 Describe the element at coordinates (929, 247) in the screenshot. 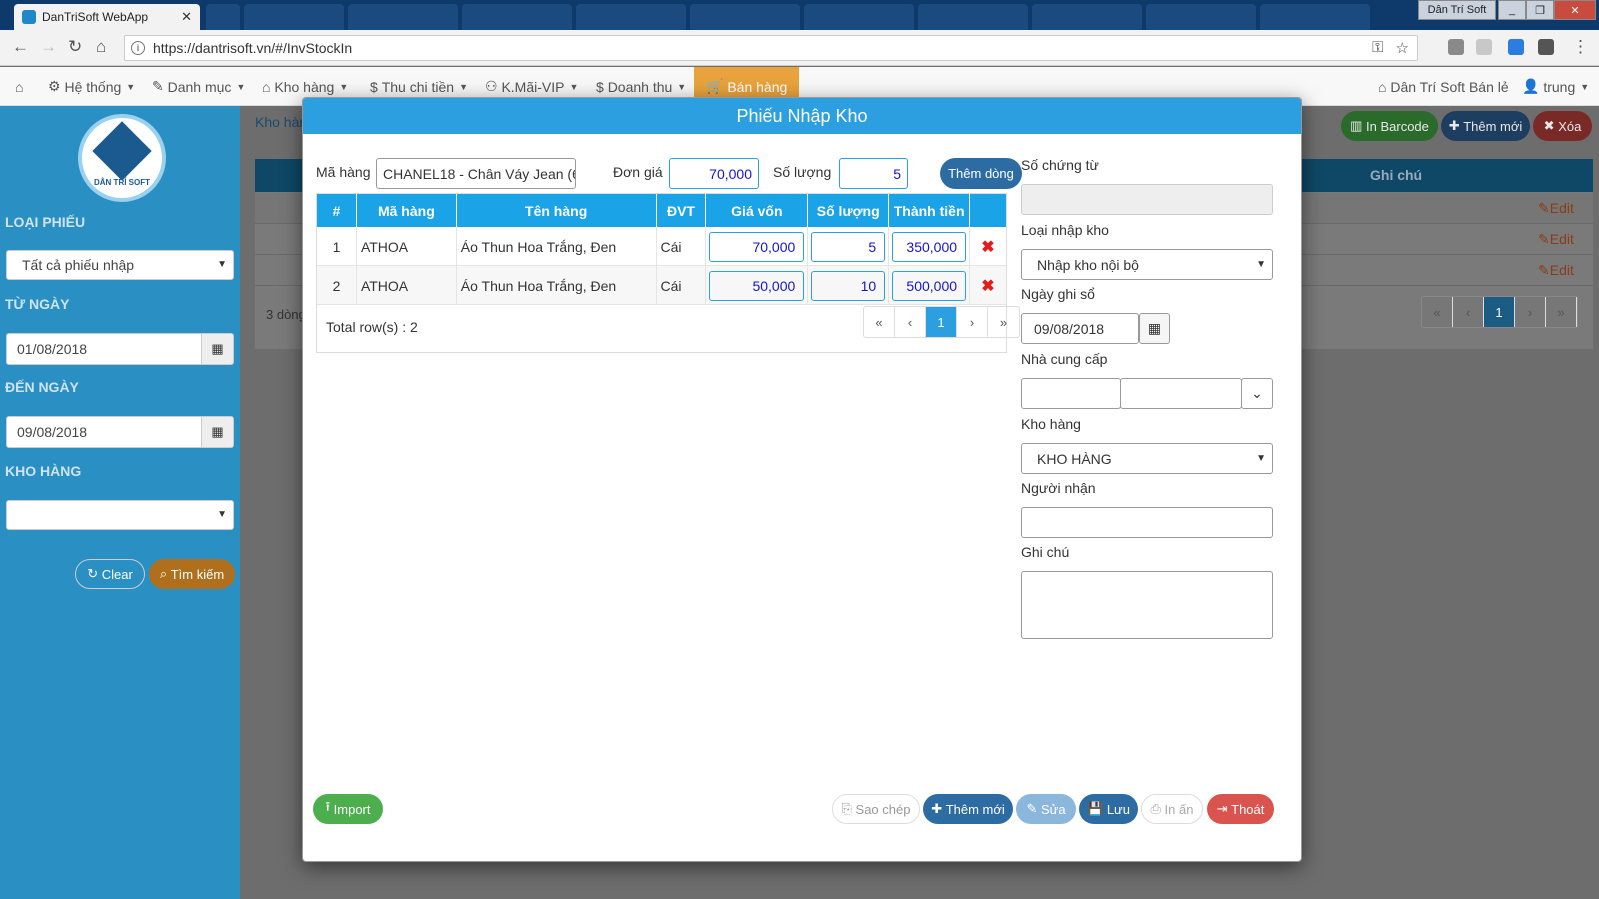

I see `thanh-tien-input: 350,000` at that location.